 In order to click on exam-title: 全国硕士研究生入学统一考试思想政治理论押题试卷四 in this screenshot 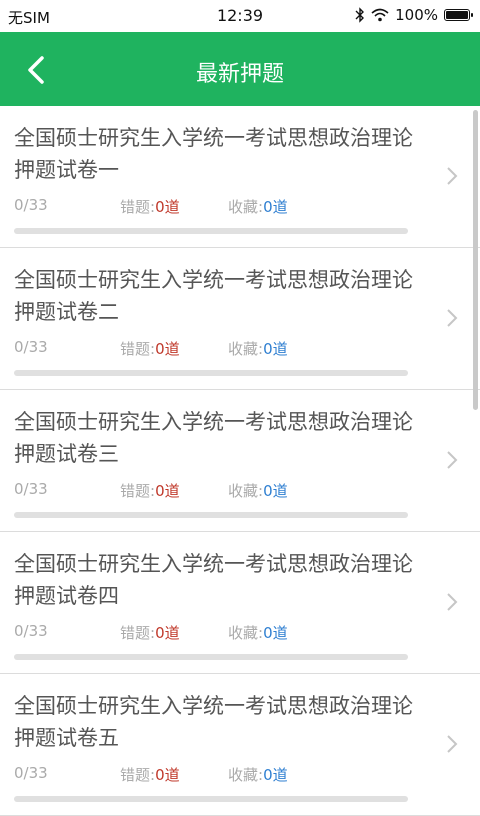, I will do `click(213, 580)`.